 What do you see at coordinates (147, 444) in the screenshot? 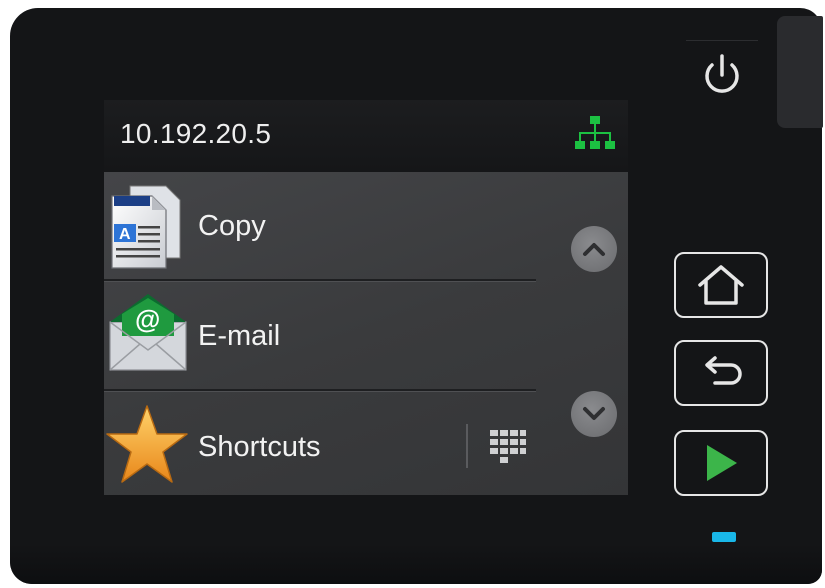
I see `star-icon` at bounding box center [147, 444].